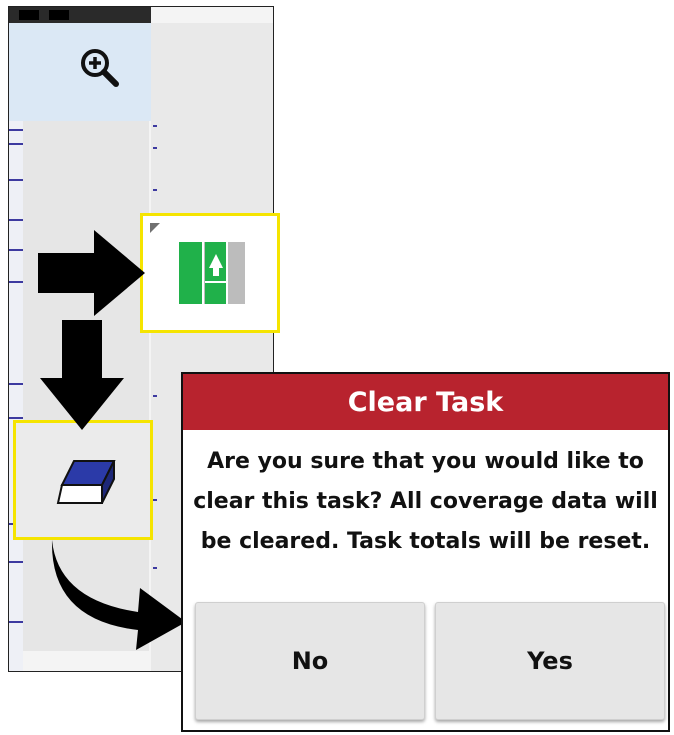 This screenshot has width=674, height=735. Describe the element at coordinates (80, 15) in the screenshot. I see `top-status-strip` at that location.